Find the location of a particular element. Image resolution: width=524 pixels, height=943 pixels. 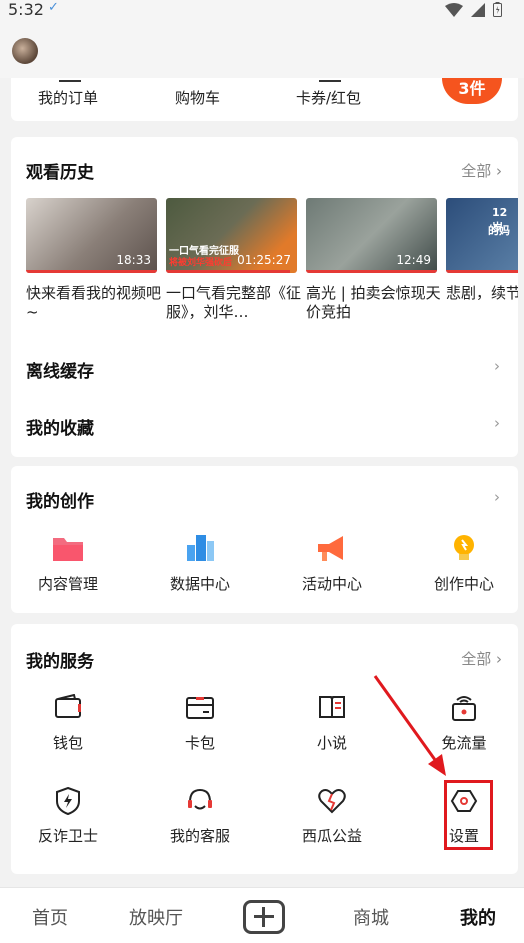

publish-plus-button is located at coordinates (264, 917).